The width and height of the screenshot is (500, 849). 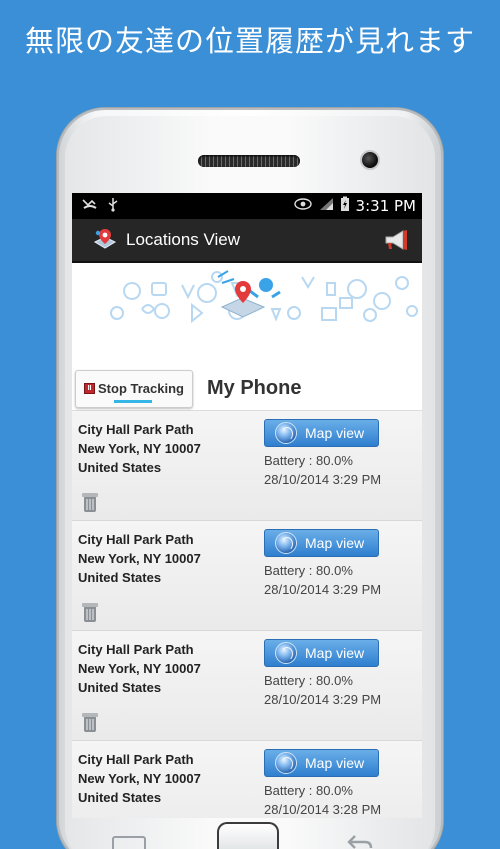 What do you see at coordinates (322, 799) in the screenshot?
I see `location-meta: Battery : 80.0% 28/10/2014 3:28 PM` at bounding box center [322, 799].